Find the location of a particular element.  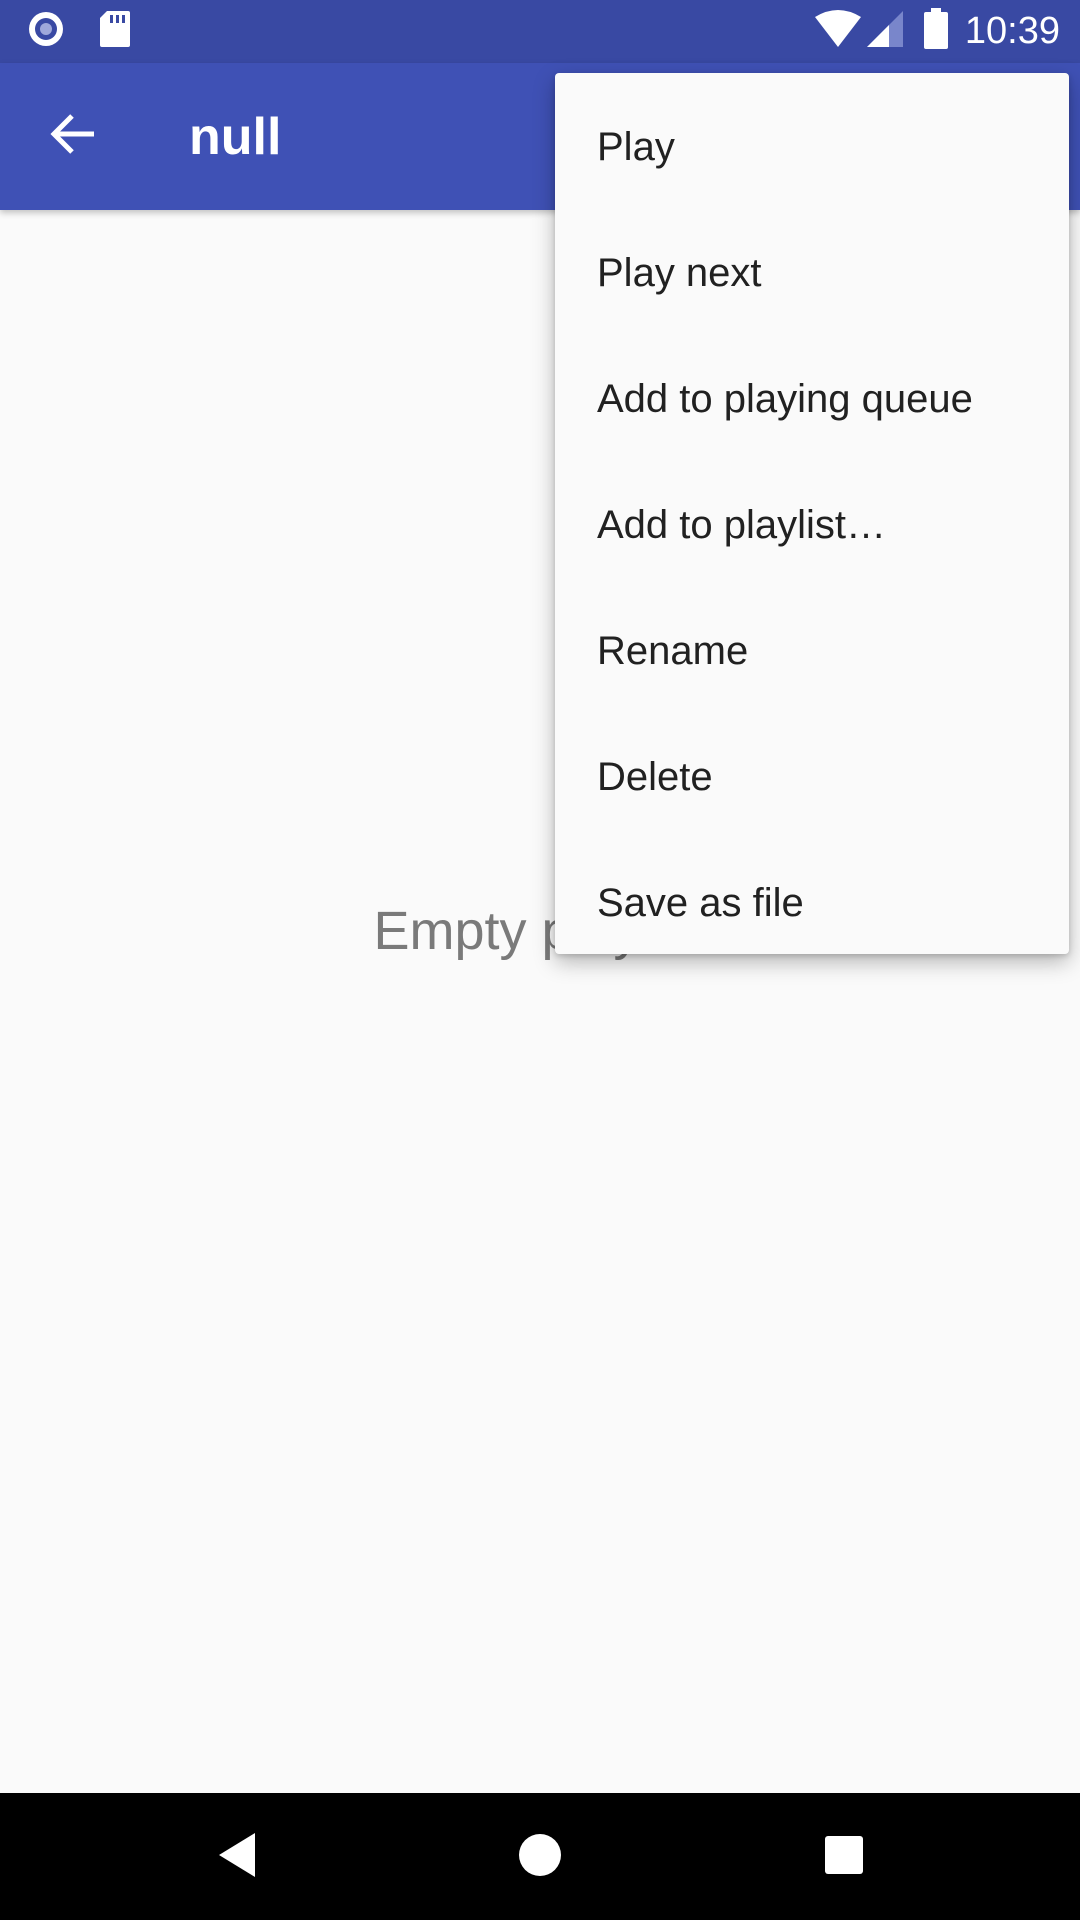

nav-home-button is located at coordinates (540, 1857).